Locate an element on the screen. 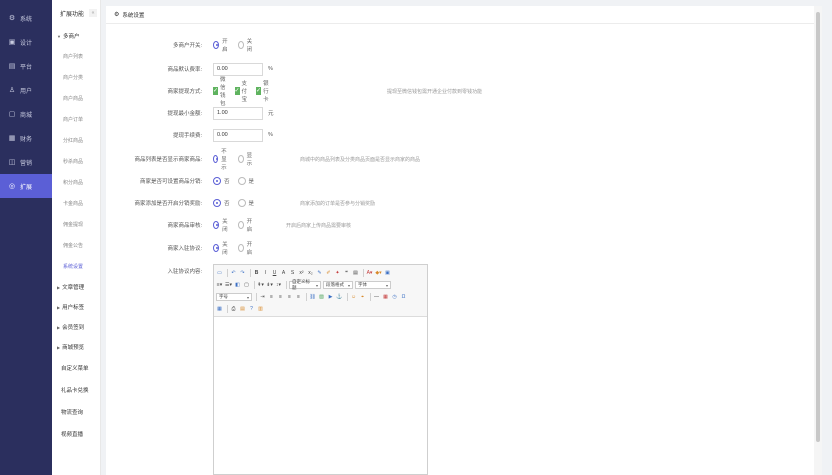 The height and width of the screenshot is (475, 832). radio-audit-off: 关闭 is located at coordinates (221, 225).